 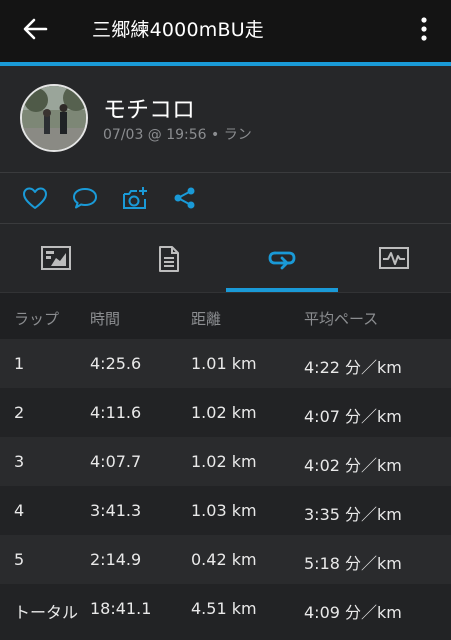 I want to click on header-distance: 距離, so click(x=206, y=319).